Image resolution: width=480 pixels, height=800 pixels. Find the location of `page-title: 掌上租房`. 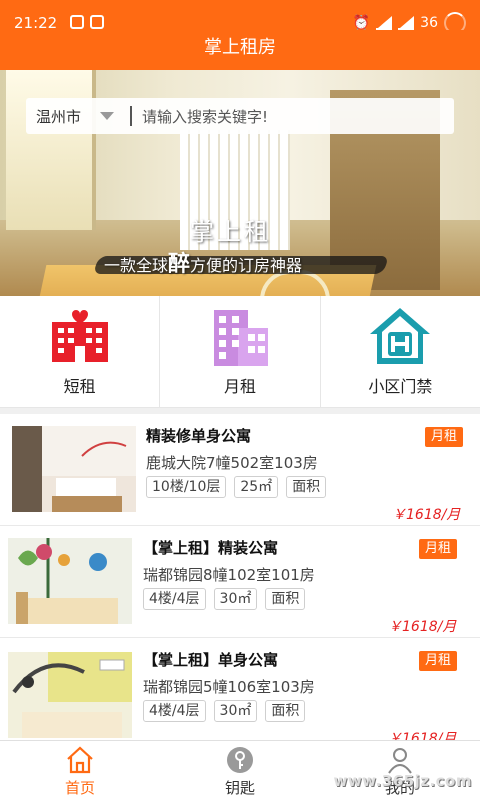

page-title: 掌上租房 is located at coordinates (240, 47).